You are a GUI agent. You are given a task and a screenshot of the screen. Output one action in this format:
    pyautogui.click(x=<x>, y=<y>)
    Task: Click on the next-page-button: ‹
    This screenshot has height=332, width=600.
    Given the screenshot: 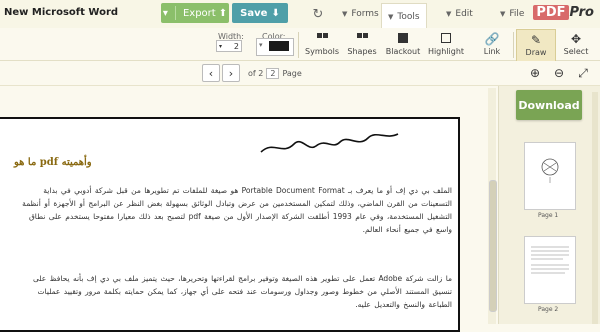 What is the action you would take?
    pyautogui.click(x=211, y=73)
    